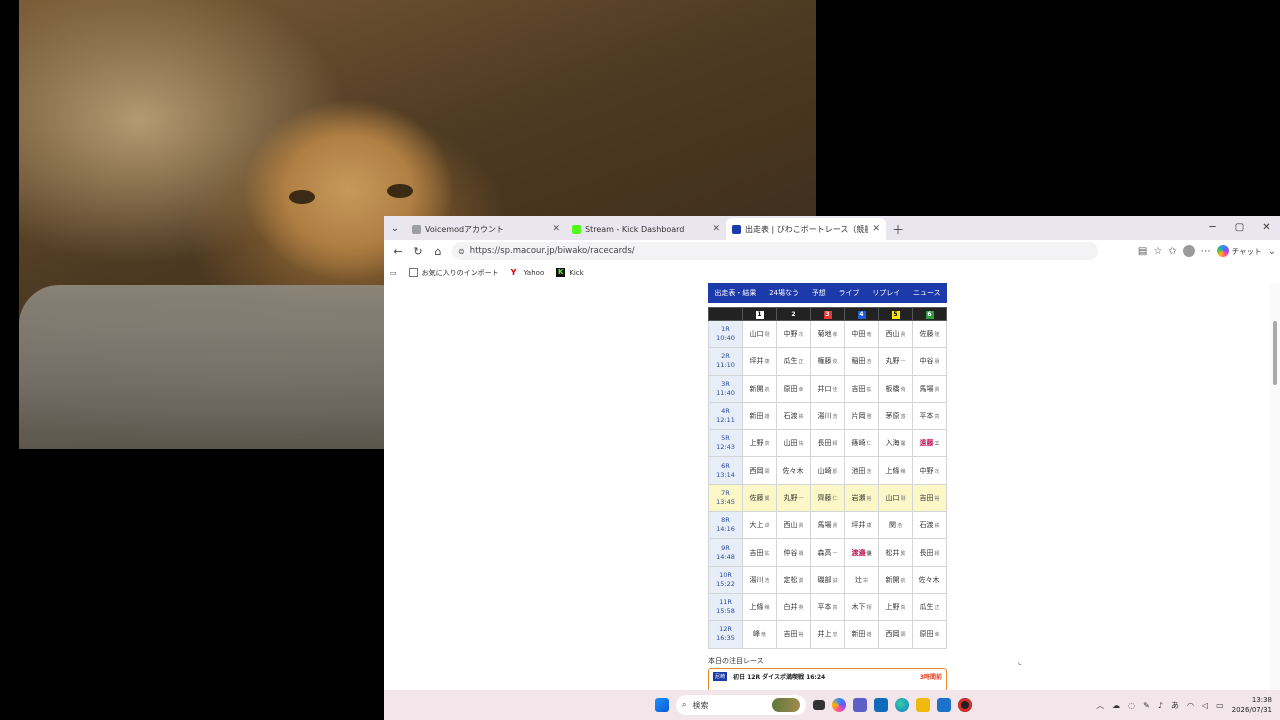  What do you see at coordinates (438, 251) in the screenshot?
I see `home-icon: ⌂` at bounding box center [438, 251].